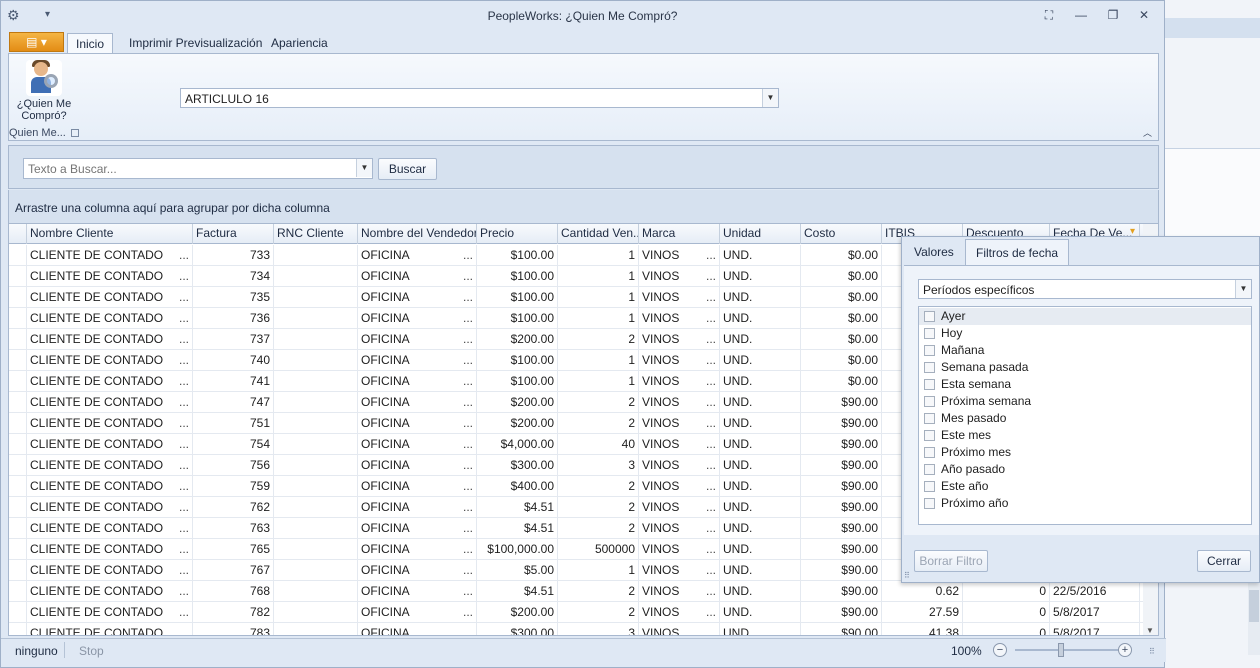  Describe the element at coordinates (1125, 650) in the screenshot. I see `zoom-in-icon: +` at that location.